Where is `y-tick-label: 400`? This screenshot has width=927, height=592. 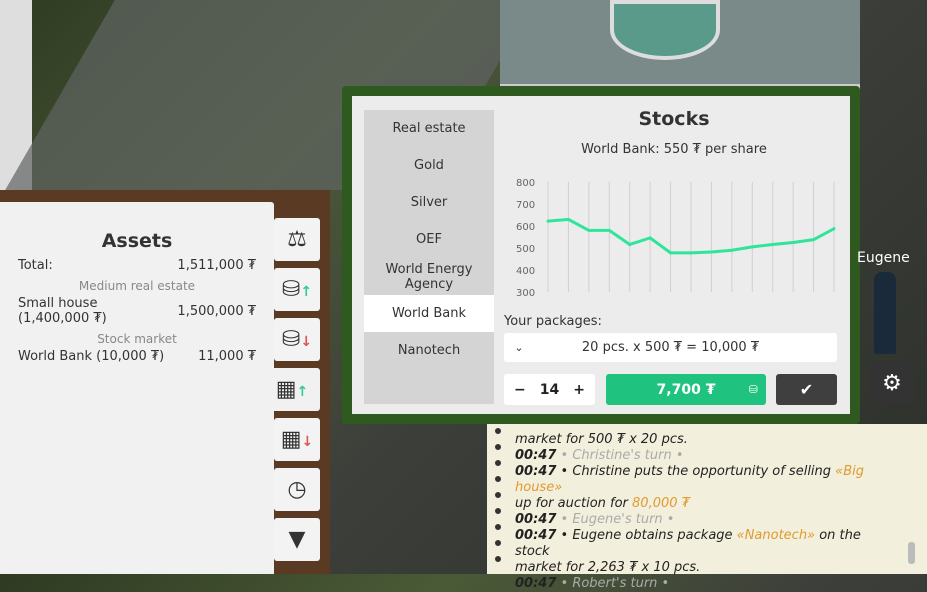
y-tick-label: 400 is located at coordinates (525, 271).